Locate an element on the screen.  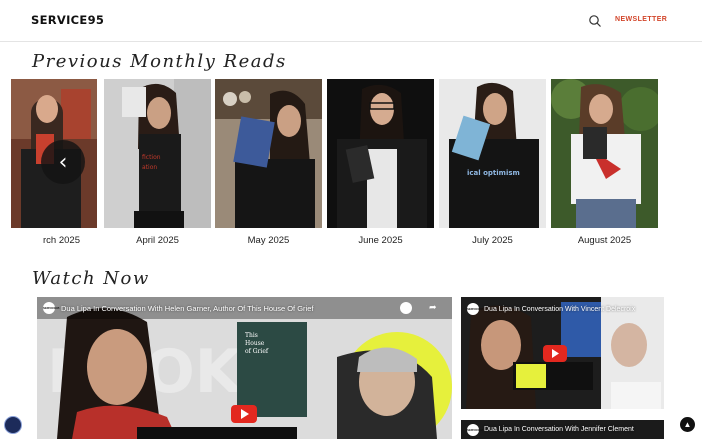
svg-text: ation is located at coordinates (149, 167).